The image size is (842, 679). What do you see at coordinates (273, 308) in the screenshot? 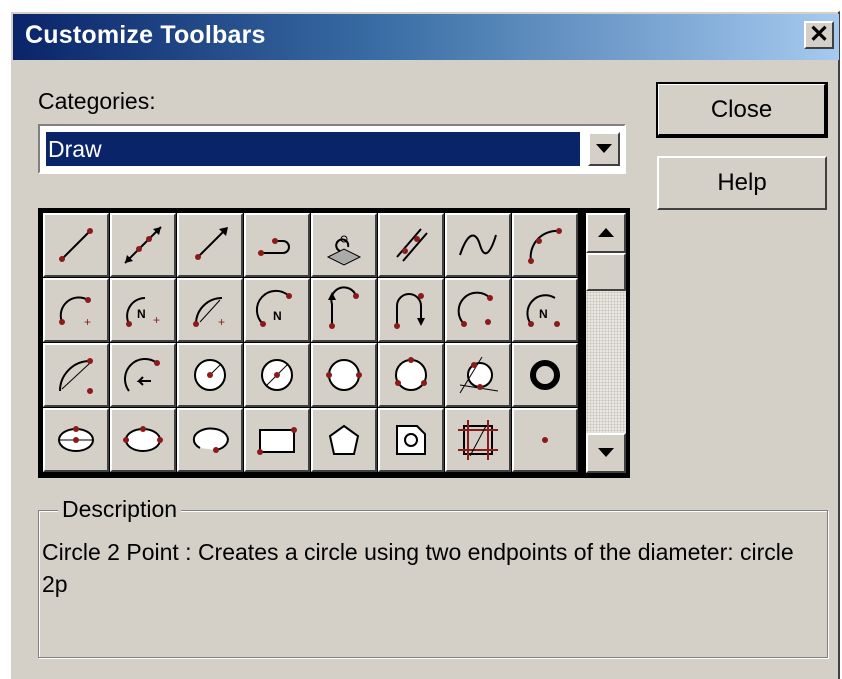
I see `arc-start-end-angle-icon: N` at bounding box center [273, 308].